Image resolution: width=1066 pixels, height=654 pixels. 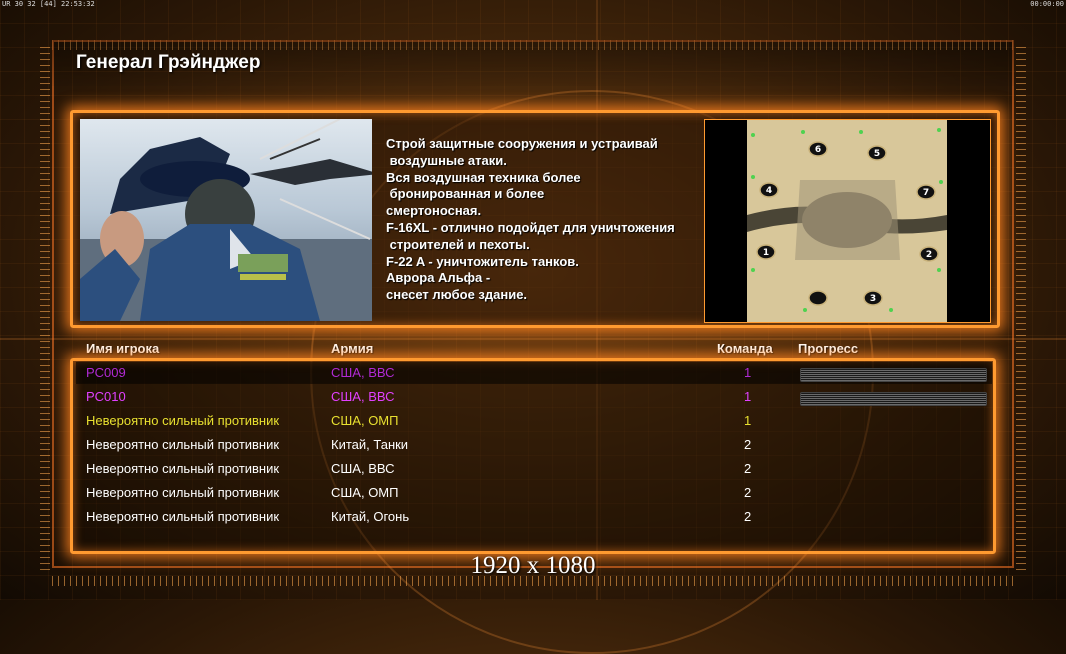 What do you see at coordinates (168, 62) in the screenshot?
I see `general-title: Генерал Грэйнджер` at bounding box center [168, 62].